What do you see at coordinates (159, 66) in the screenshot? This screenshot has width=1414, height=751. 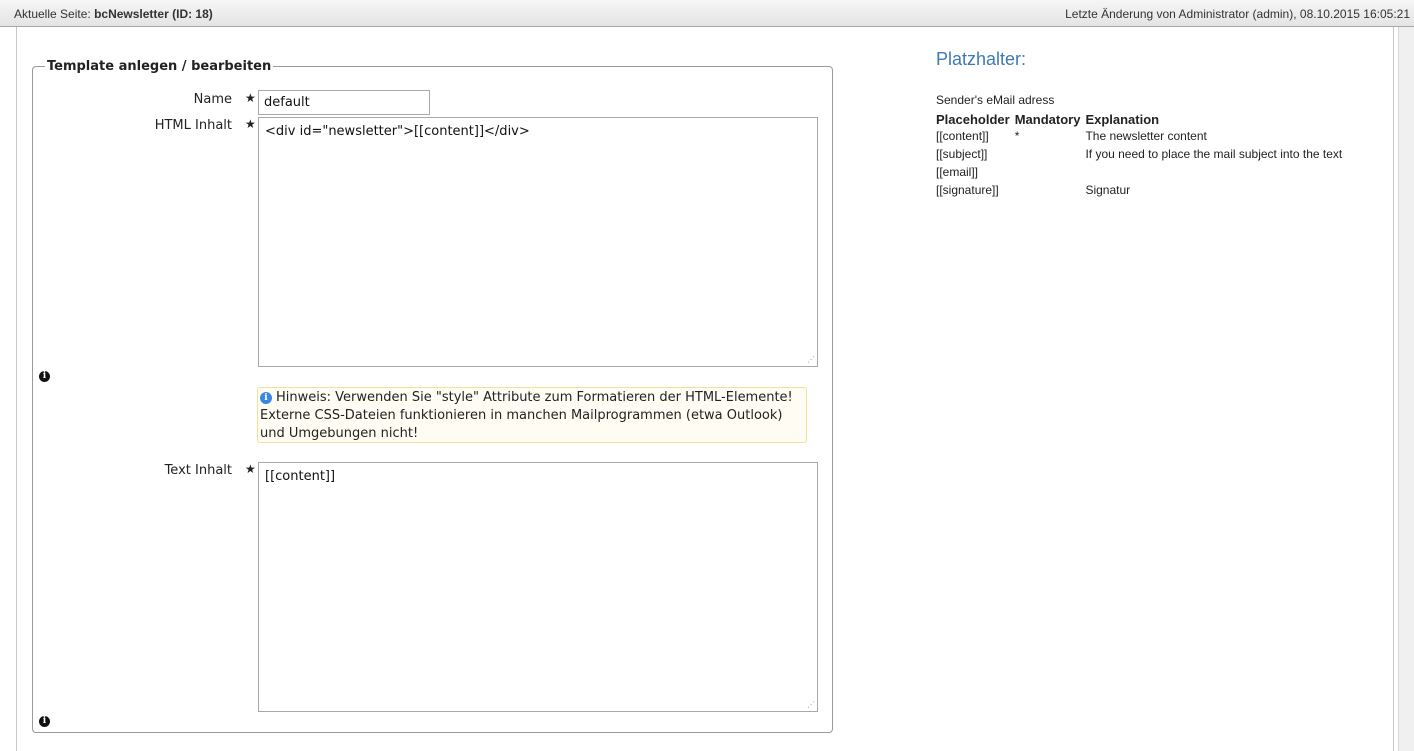 I see `form-legend: Template anlegen / bearbeiten` at bounding box center [159, 66].